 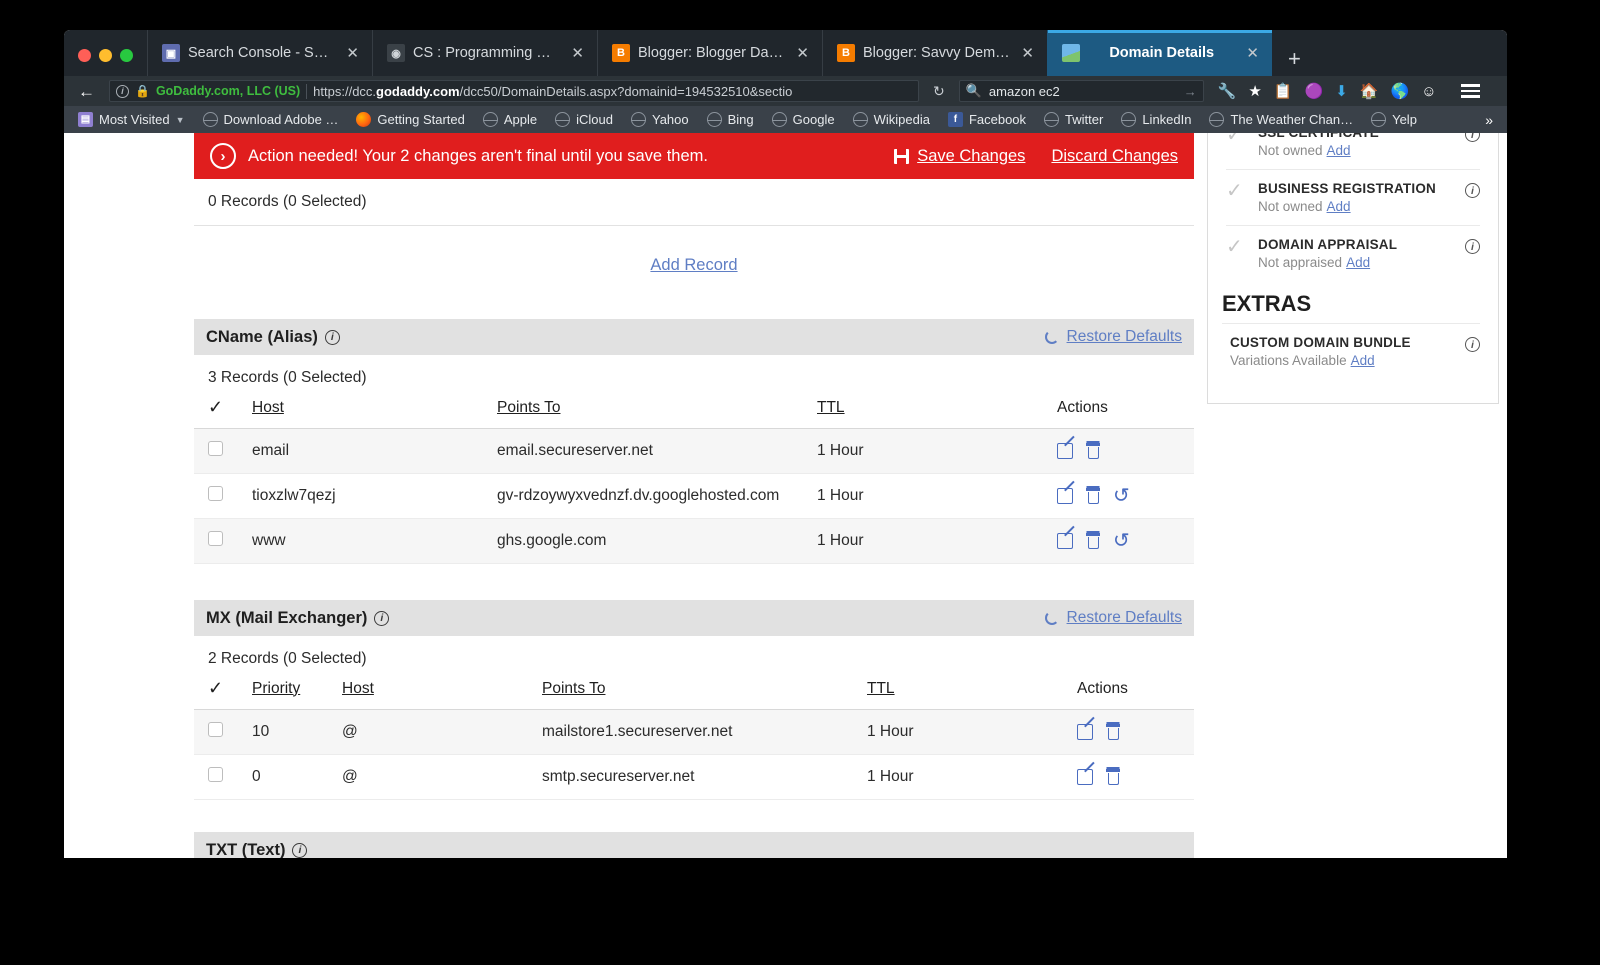 I want to click on wrench-icon: 🔧, so click(x=1227, y=91).